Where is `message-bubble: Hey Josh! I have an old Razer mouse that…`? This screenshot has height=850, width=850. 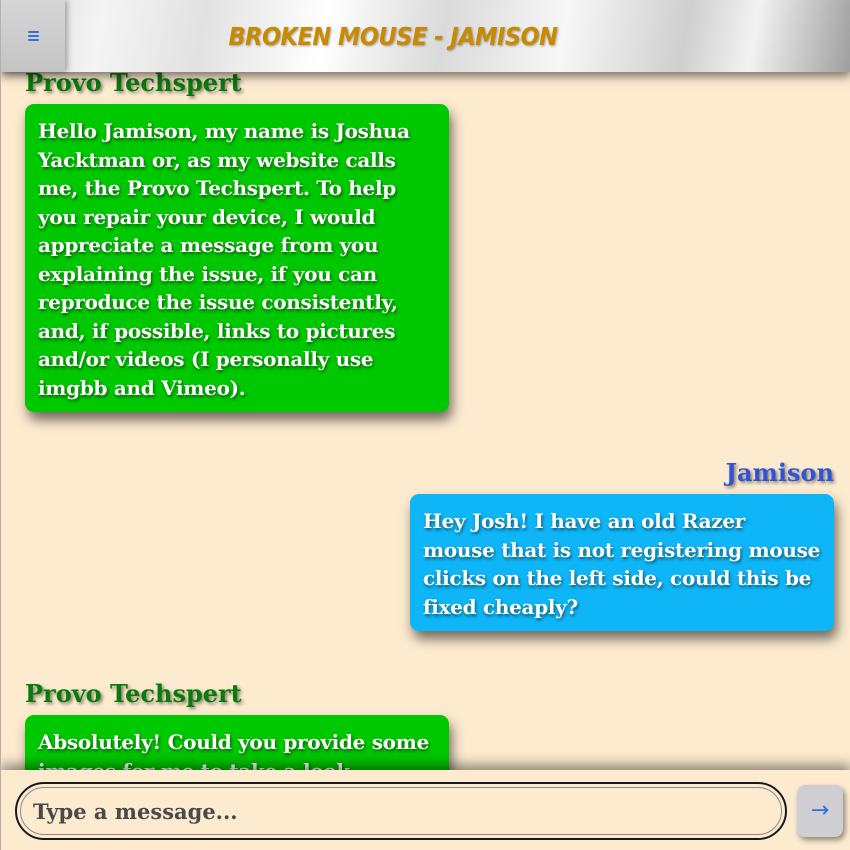 message-bubble: Hey Josh! I have an old Razer mouse that… is located at coordinates (622, 562).